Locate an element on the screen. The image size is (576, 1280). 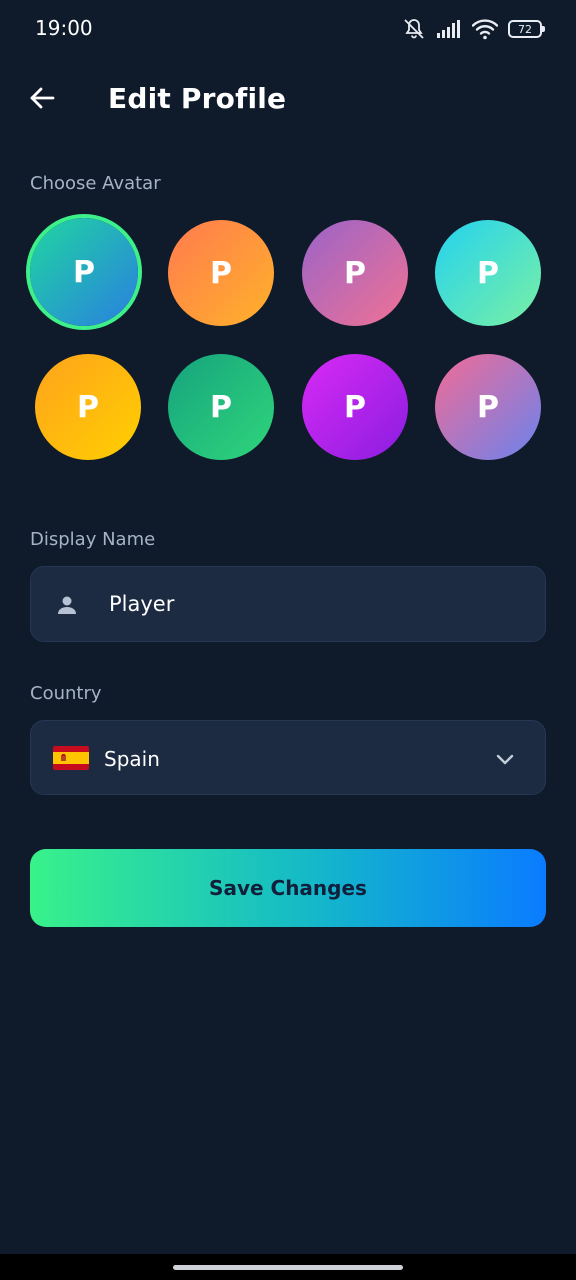
signal-icon is located at coordinates (448, 29).